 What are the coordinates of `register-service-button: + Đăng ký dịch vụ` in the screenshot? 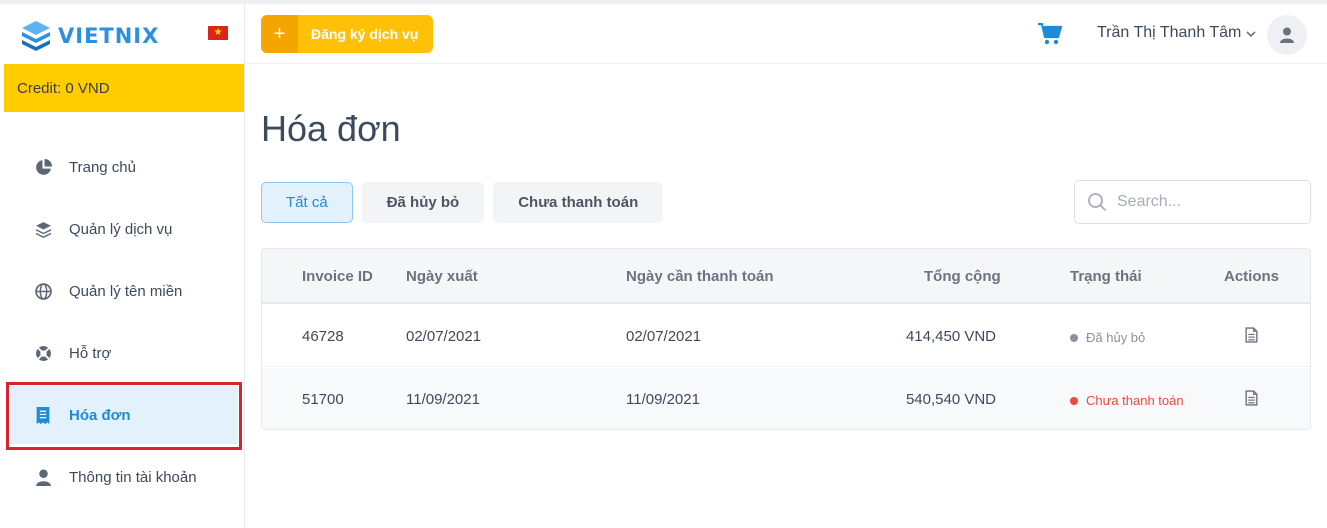 It's located at (347, 34).